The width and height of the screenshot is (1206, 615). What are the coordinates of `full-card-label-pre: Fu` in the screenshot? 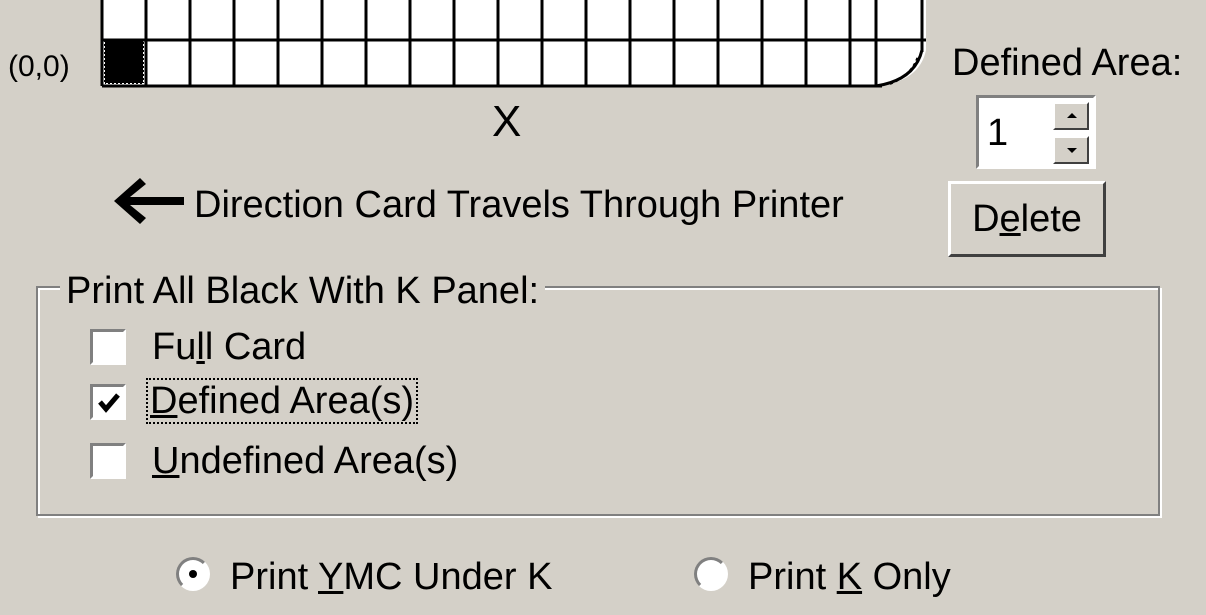 It's located at (174, 347).